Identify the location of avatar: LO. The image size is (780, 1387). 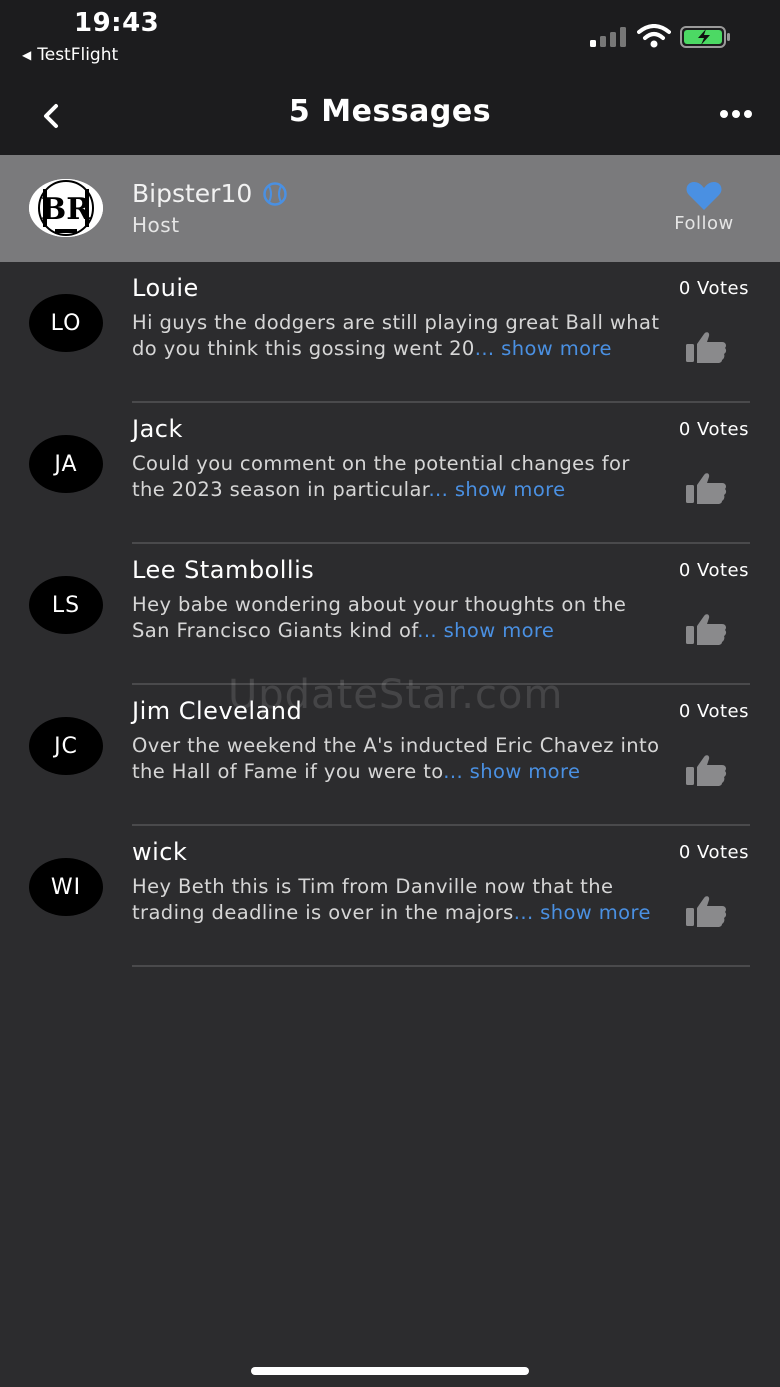
(66, 323).